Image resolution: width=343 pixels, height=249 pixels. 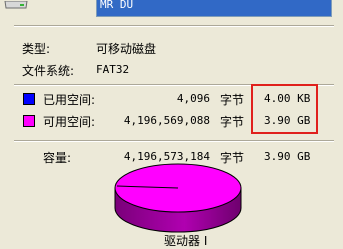 What do you see at coordinates (287, 156) in the screenshot?
I see `capacity-size: 3.90 GB` at bounding box center [287, 156].